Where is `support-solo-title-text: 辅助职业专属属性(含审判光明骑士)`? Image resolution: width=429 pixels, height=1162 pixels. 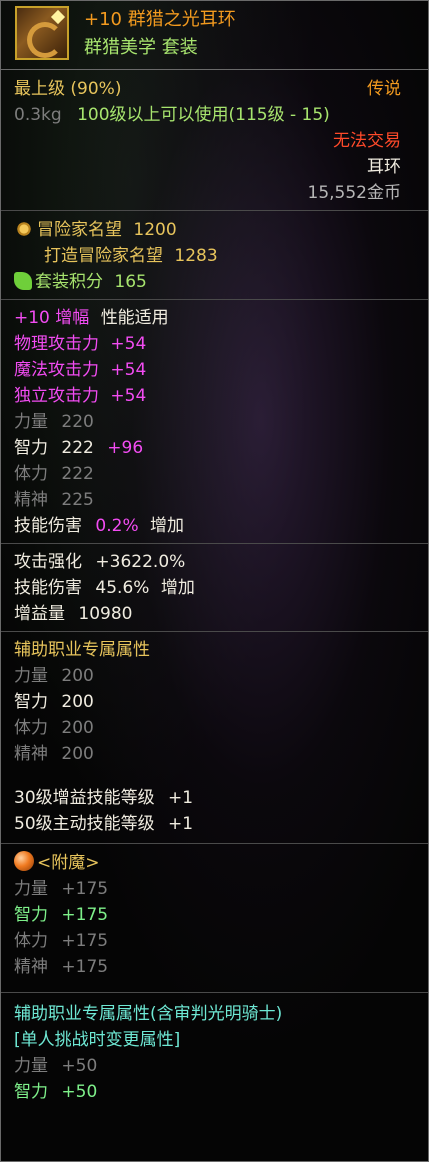 support-solo-title-text: 辅助职业专属属性(含审判光明骑士) is located at coordinates (148, 1014).